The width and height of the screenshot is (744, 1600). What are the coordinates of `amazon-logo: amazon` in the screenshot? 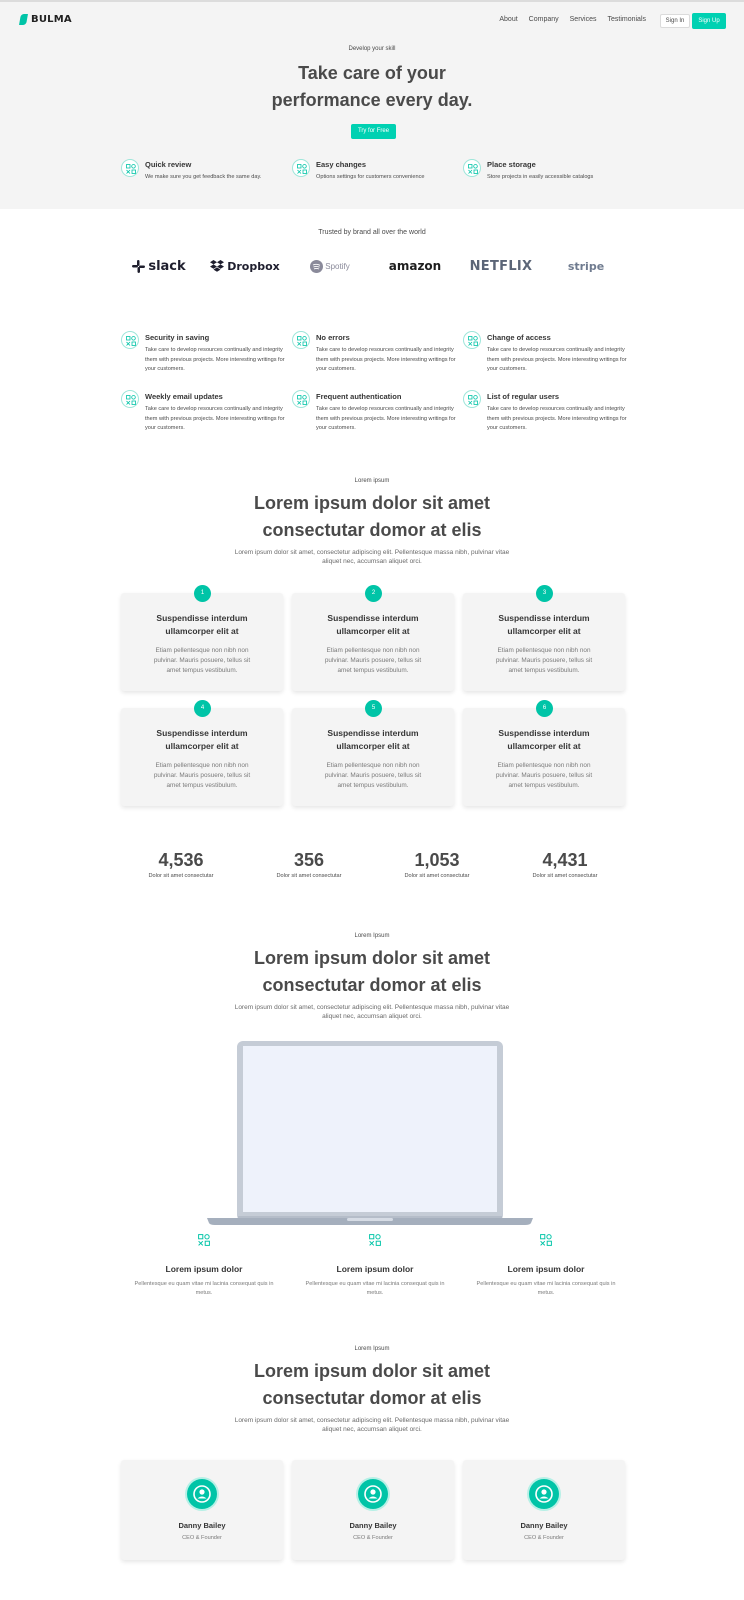 It's located at (415, 266).